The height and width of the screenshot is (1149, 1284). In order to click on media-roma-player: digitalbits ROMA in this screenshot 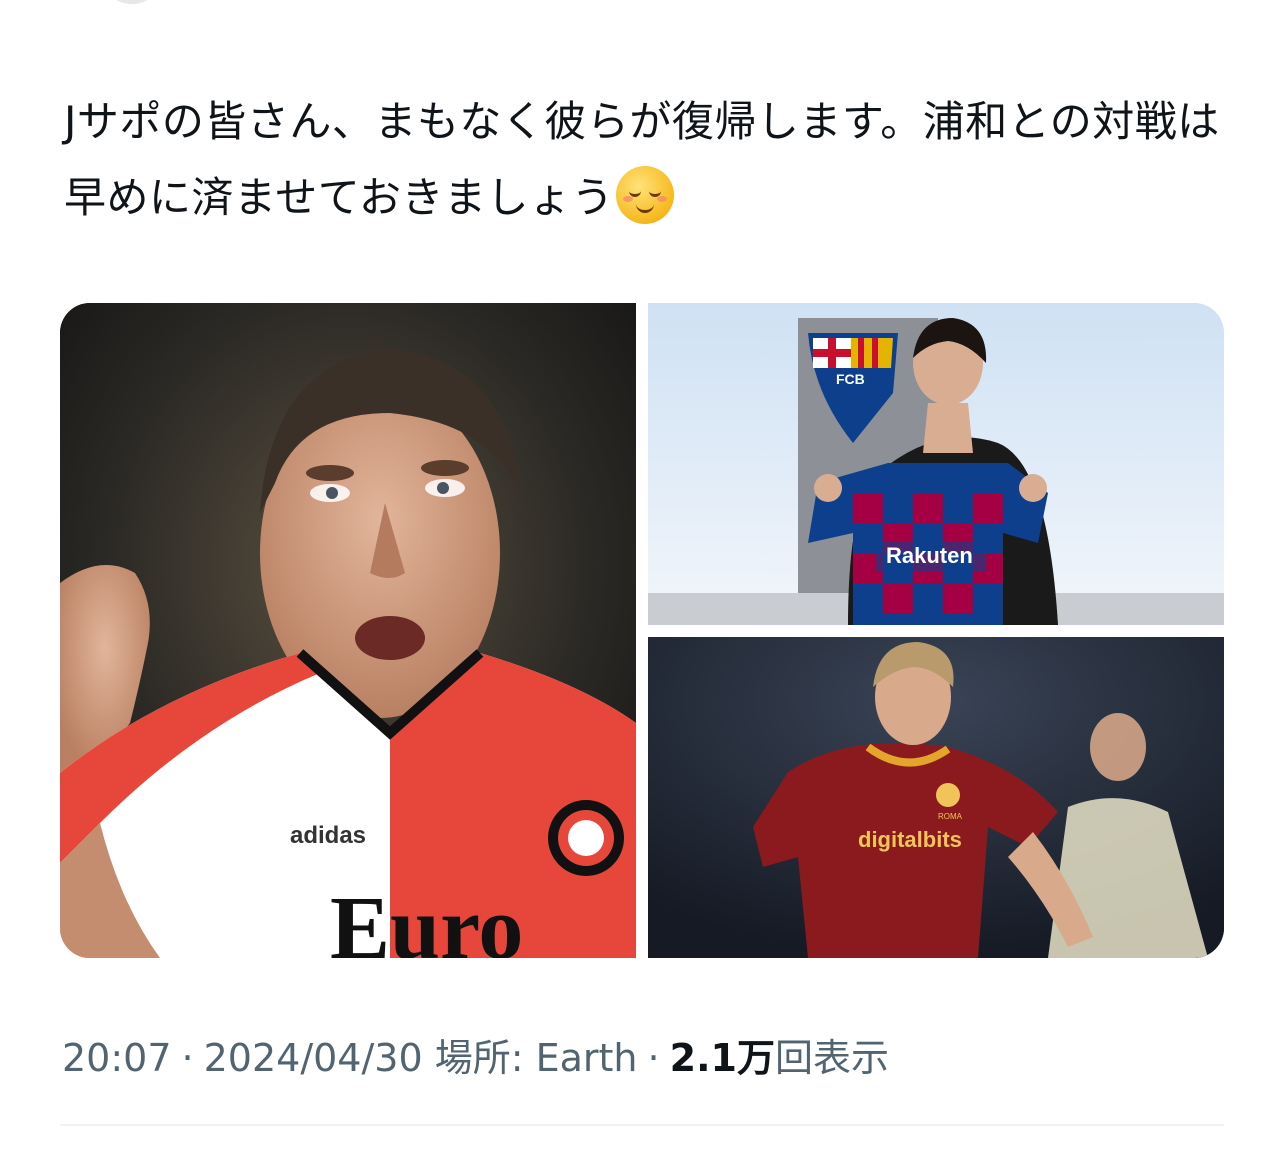, I will do `click(936, 797)`.